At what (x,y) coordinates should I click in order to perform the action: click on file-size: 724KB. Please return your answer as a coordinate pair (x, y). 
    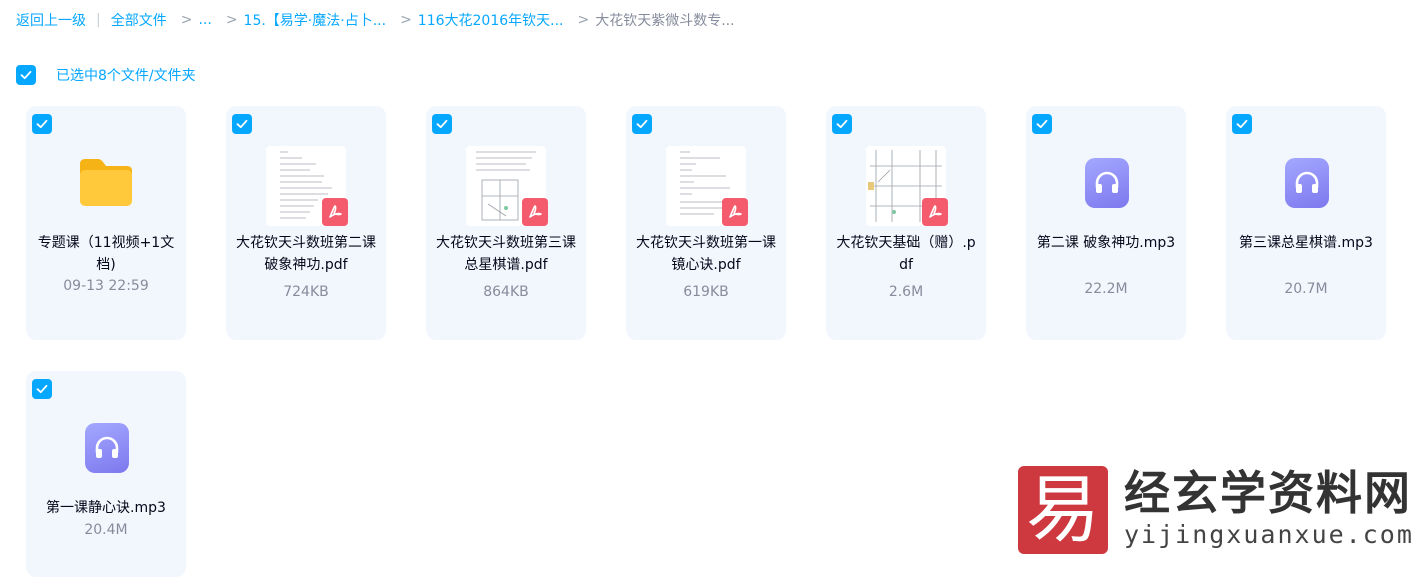
    Looking at the image, I should click on (306, 292).